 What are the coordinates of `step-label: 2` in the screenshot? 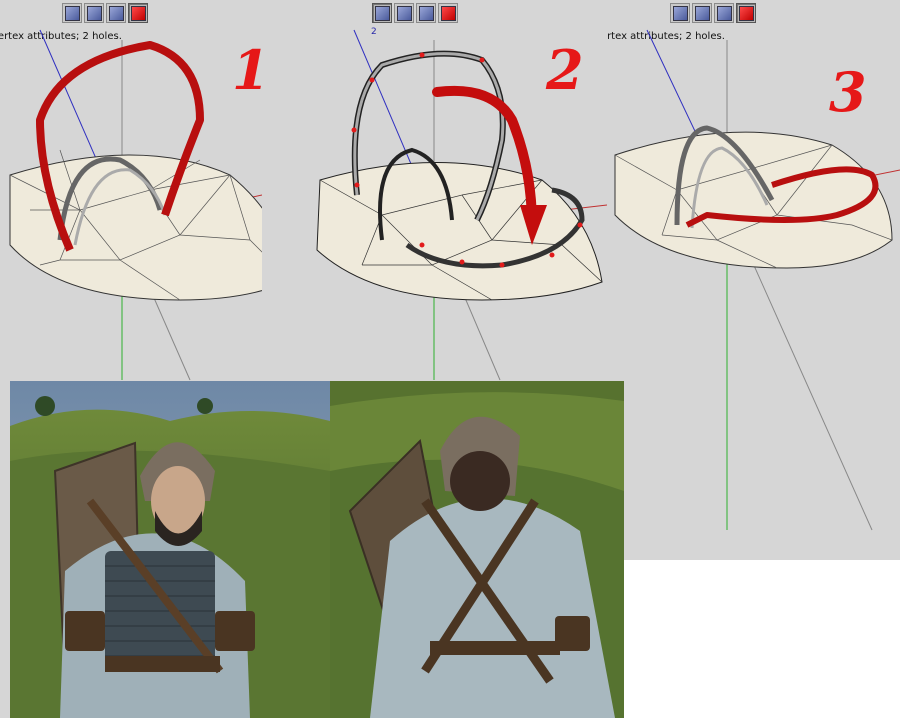 It's located at (565, 70).